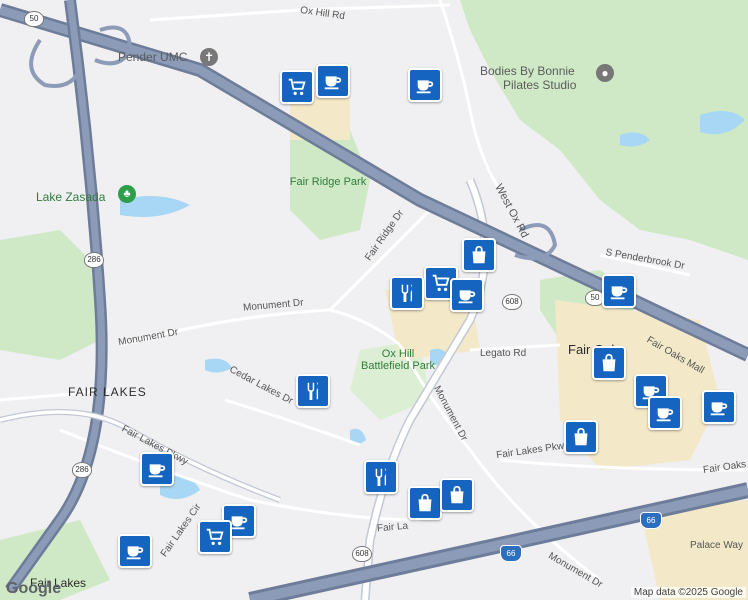 The height and width of the screenshot is (600, 748). Describe the element at coordinates (209, 57) in the screenshot. I see `church-icon: ✝` at that location.